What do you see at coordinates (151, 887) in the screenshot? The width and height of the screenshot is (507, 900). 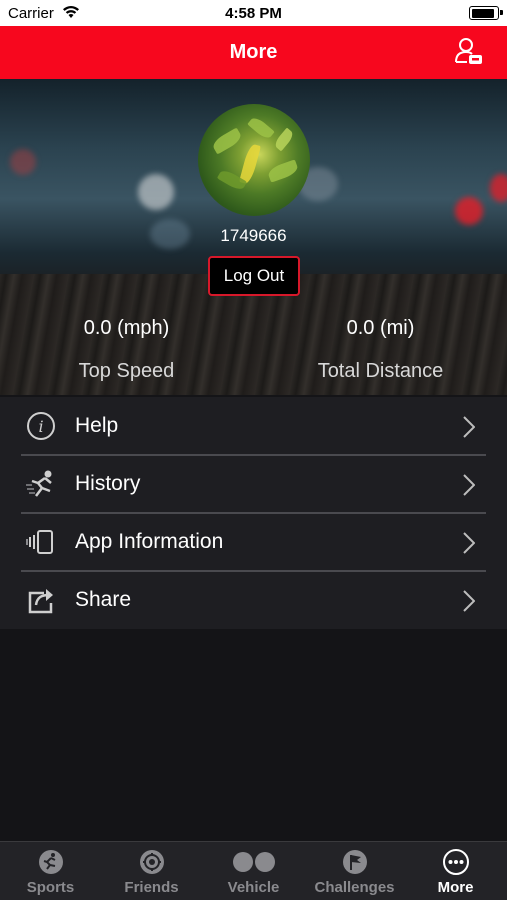 I see `tab-label: Friends` at bounding box center [151, 887].